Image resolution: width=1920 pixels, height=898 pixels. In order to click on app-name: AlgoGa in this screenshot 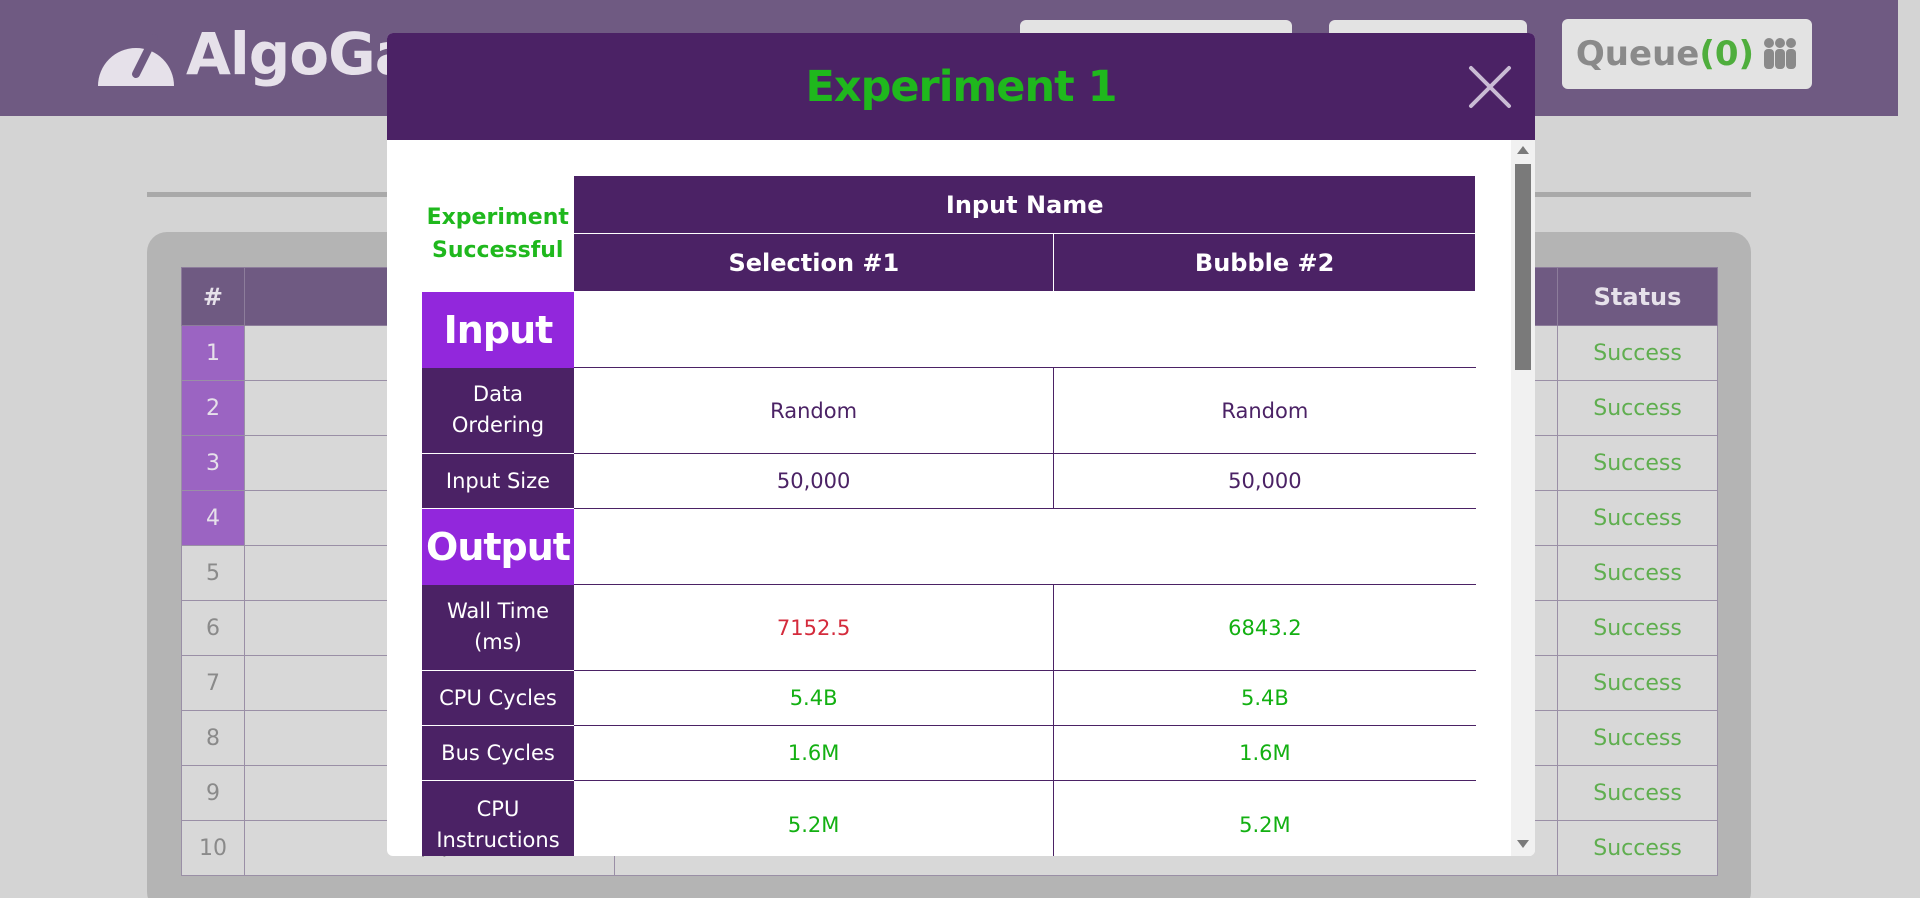, I will do `click(300, 54)`.